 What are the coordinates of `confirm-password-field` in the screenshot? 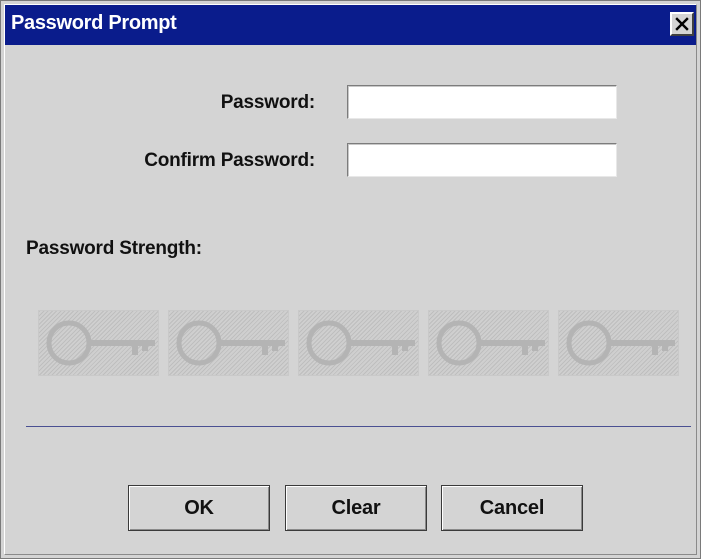 It's located at (482, 160).